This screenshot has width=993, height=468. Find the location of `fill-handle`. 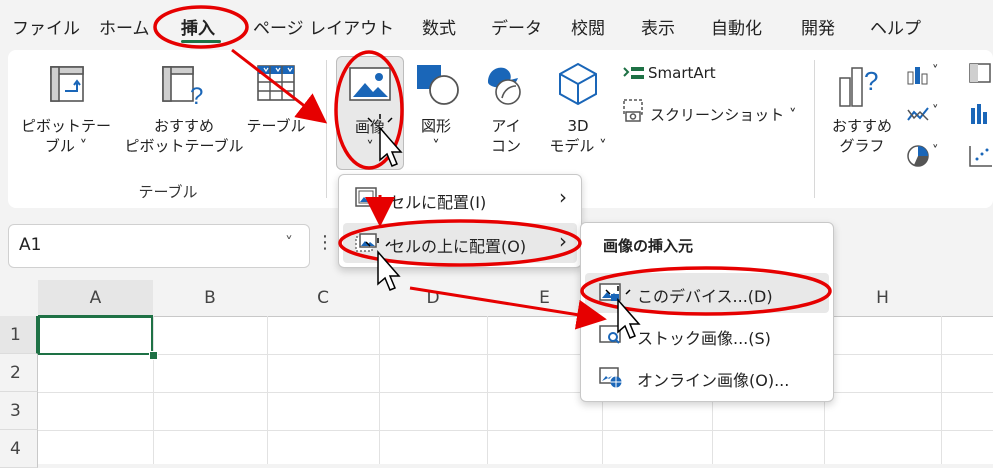

fill-handle is located at coordinates (153, 355).